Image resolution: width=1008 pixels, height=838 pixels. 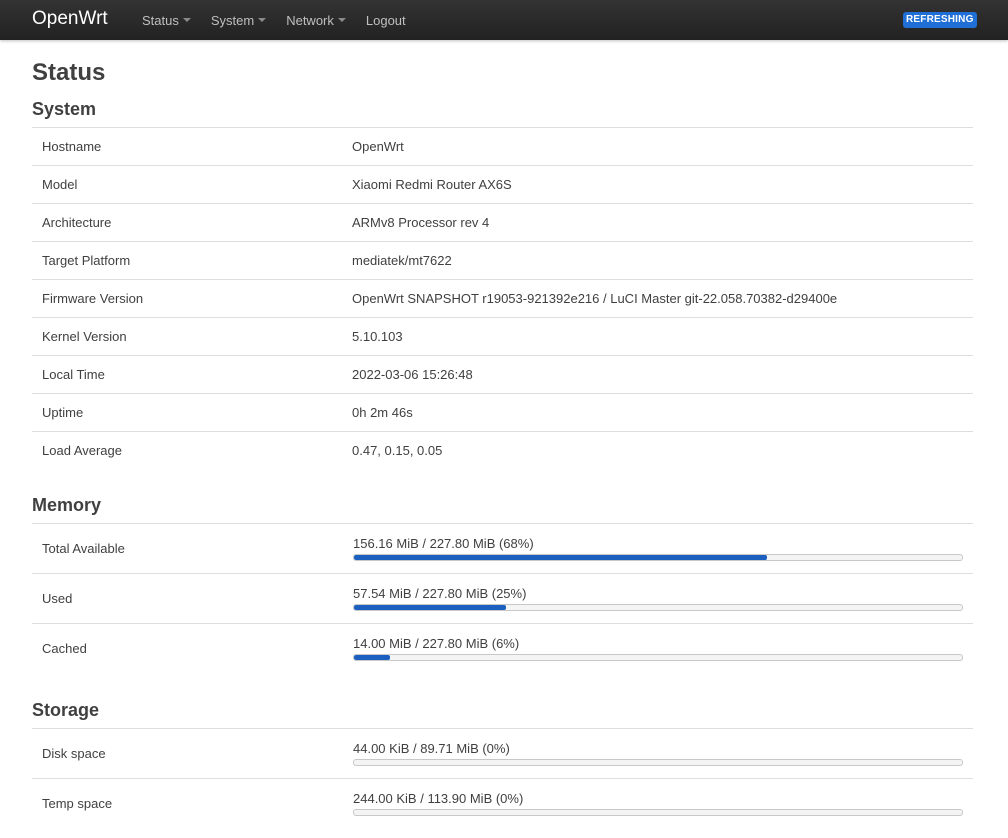 I want to click on table-row: Local Time 2022-03-06 15:26:48, so click(x=502, y=374).